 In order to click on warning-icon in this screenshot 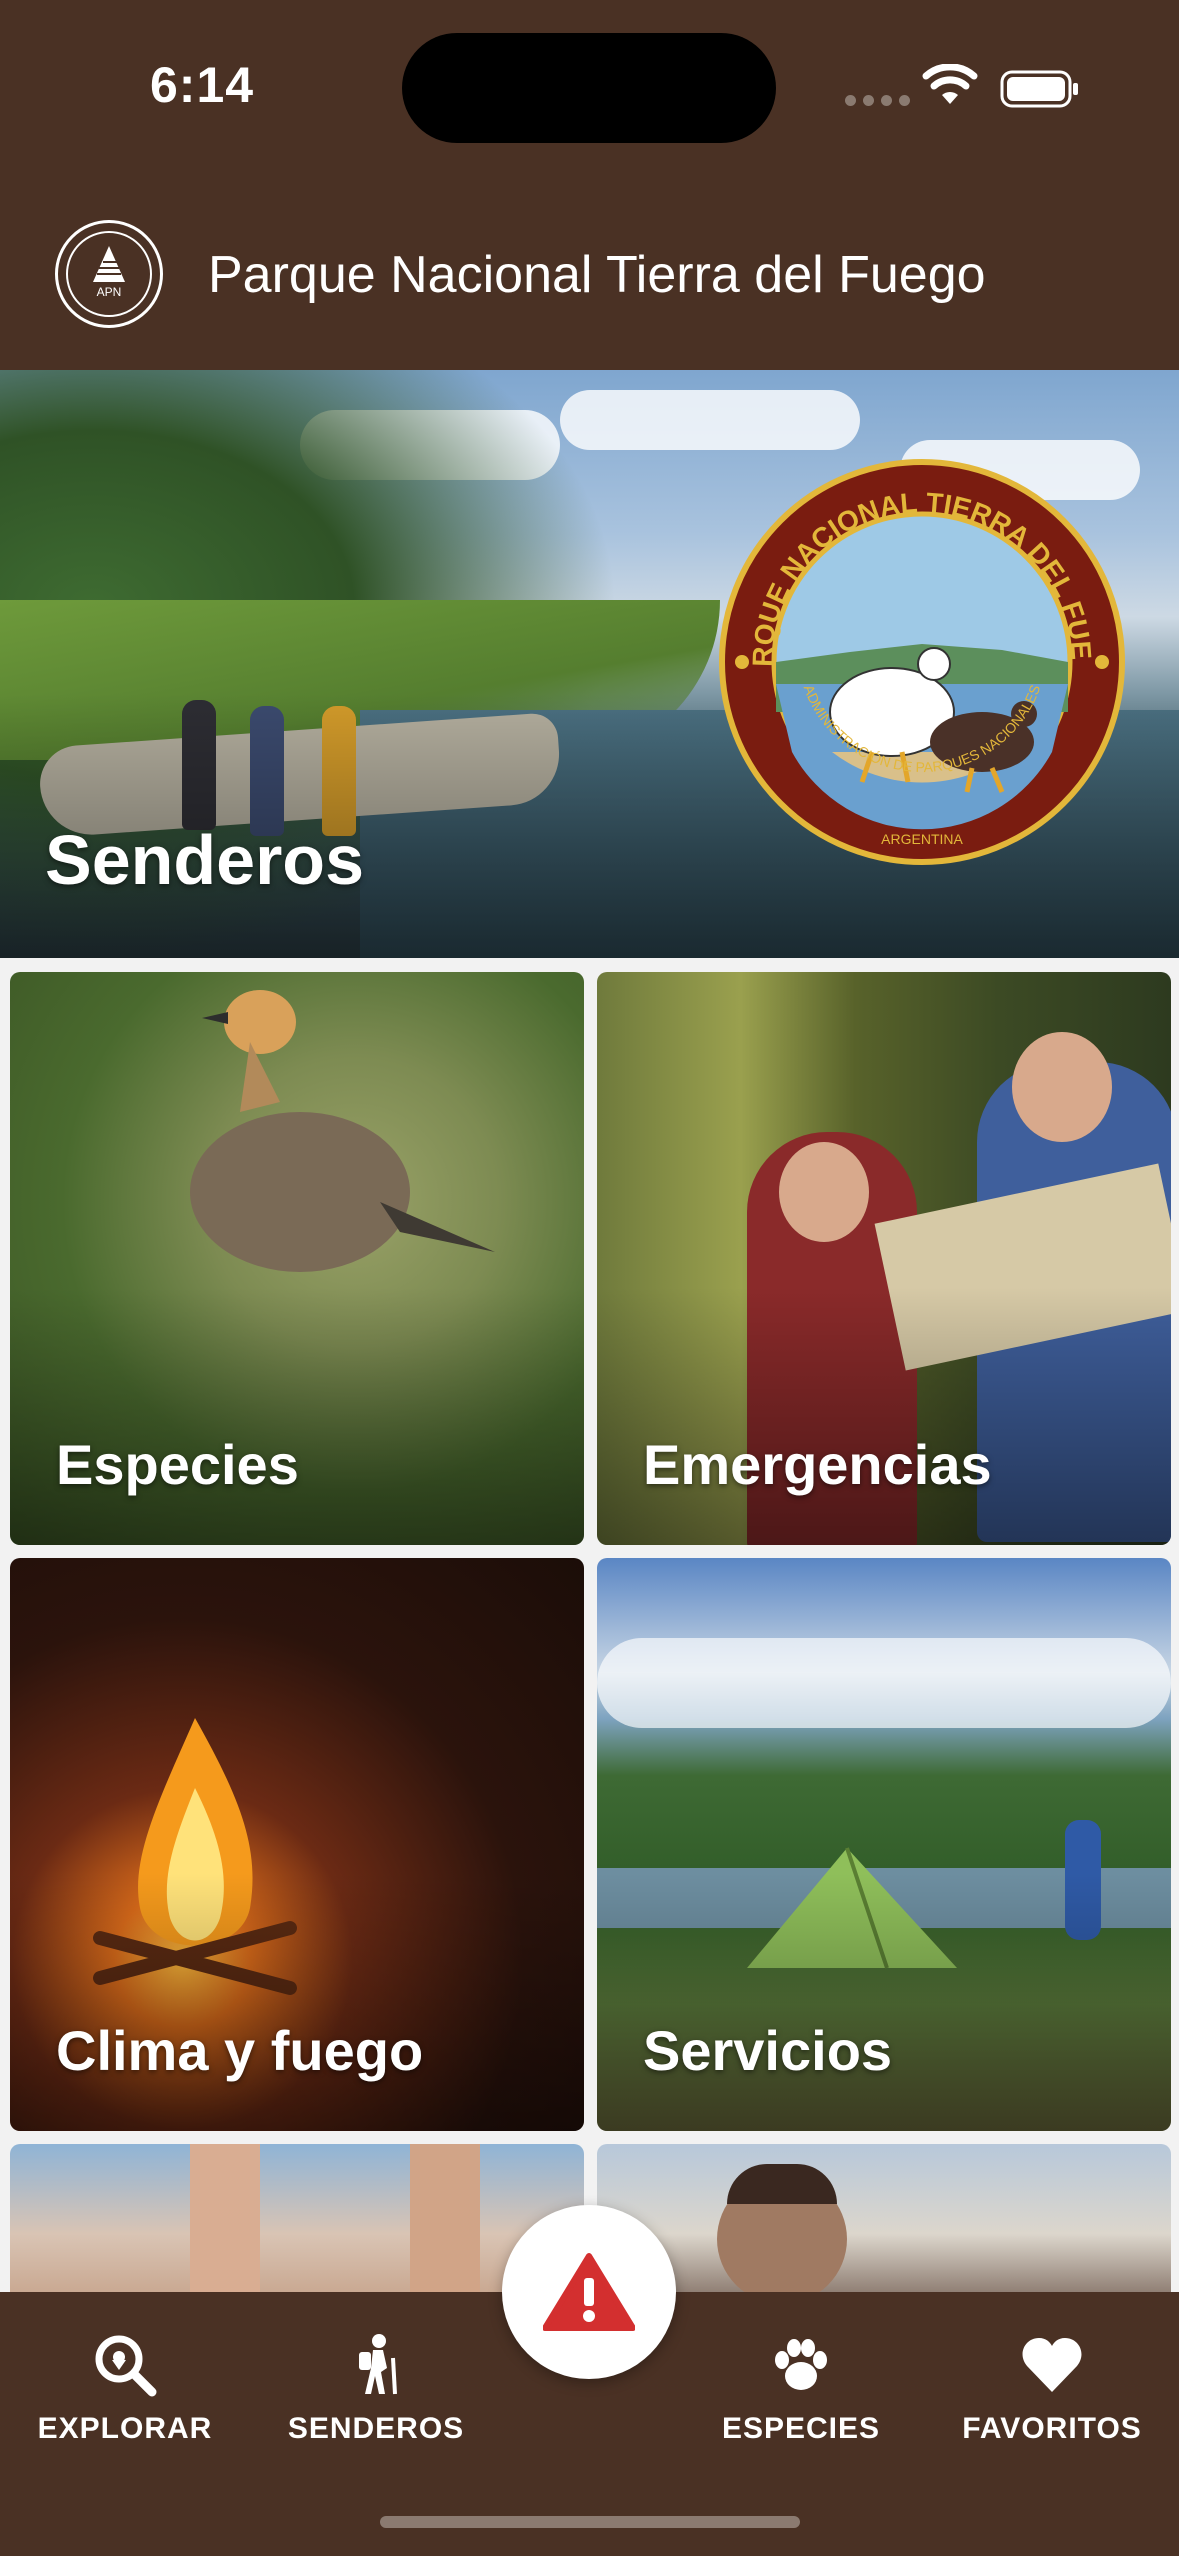, I will do `click(589, 2292)`.